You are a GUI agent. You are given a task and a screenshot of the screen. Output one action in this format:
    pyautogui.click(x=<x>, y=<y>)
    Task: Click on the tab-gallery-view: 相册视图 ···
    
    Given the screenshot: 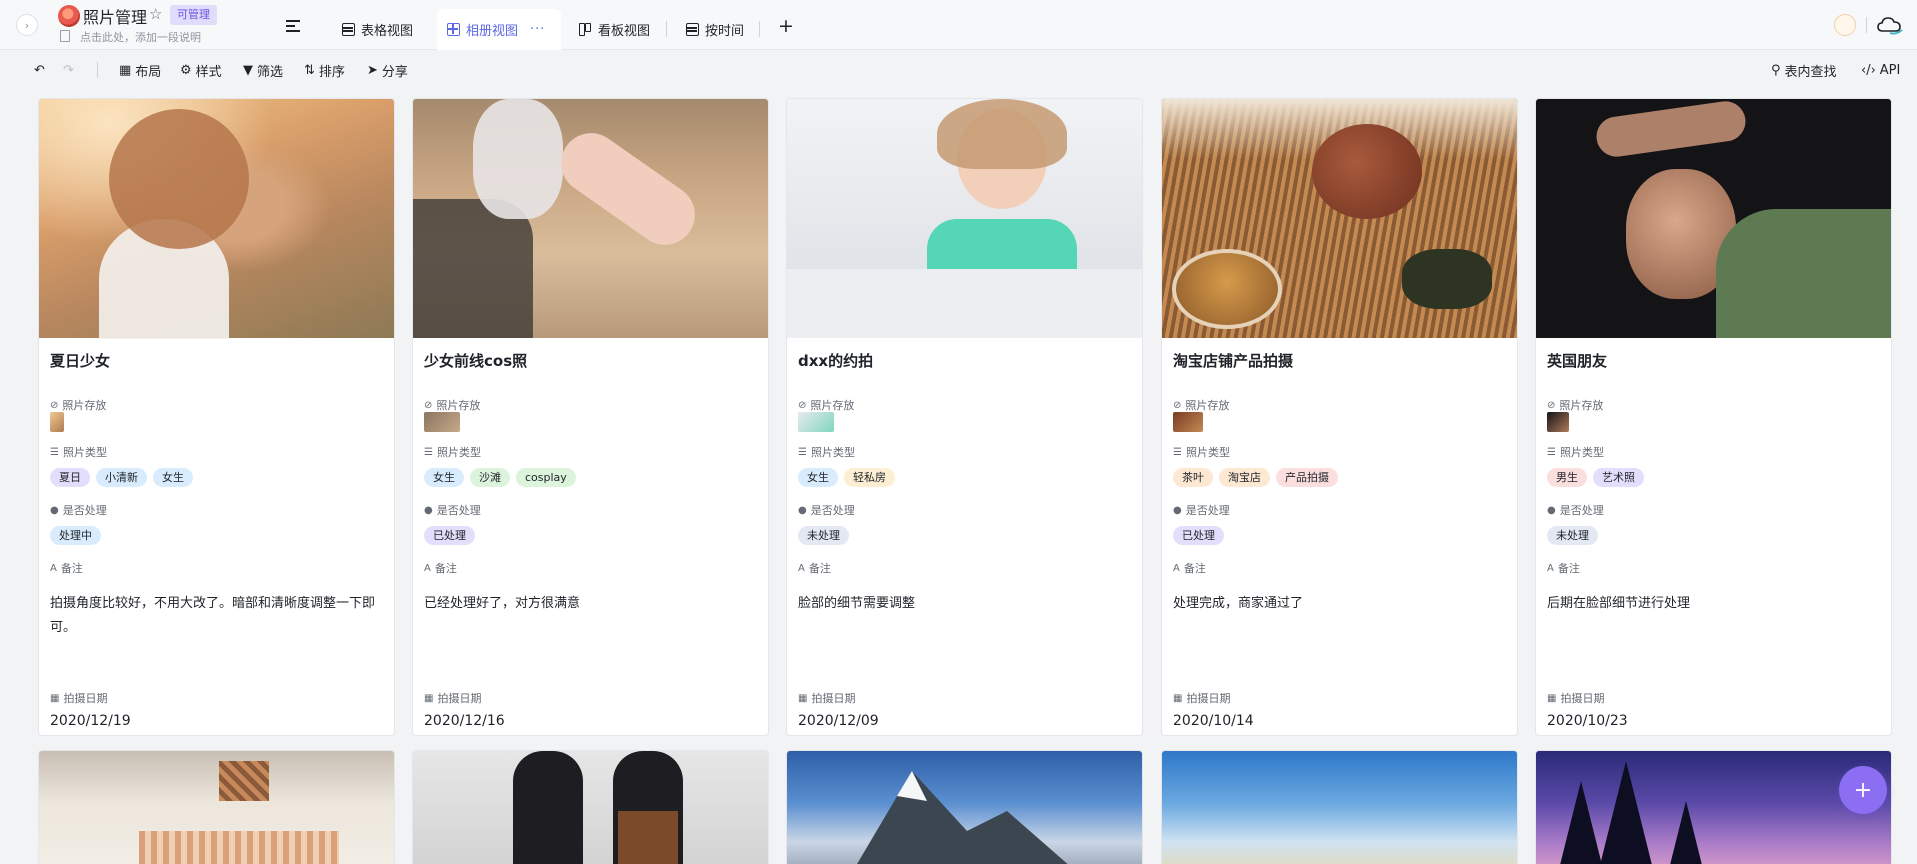 What is the action you would take?
    pyautogui.click(x=499, y=29)
    